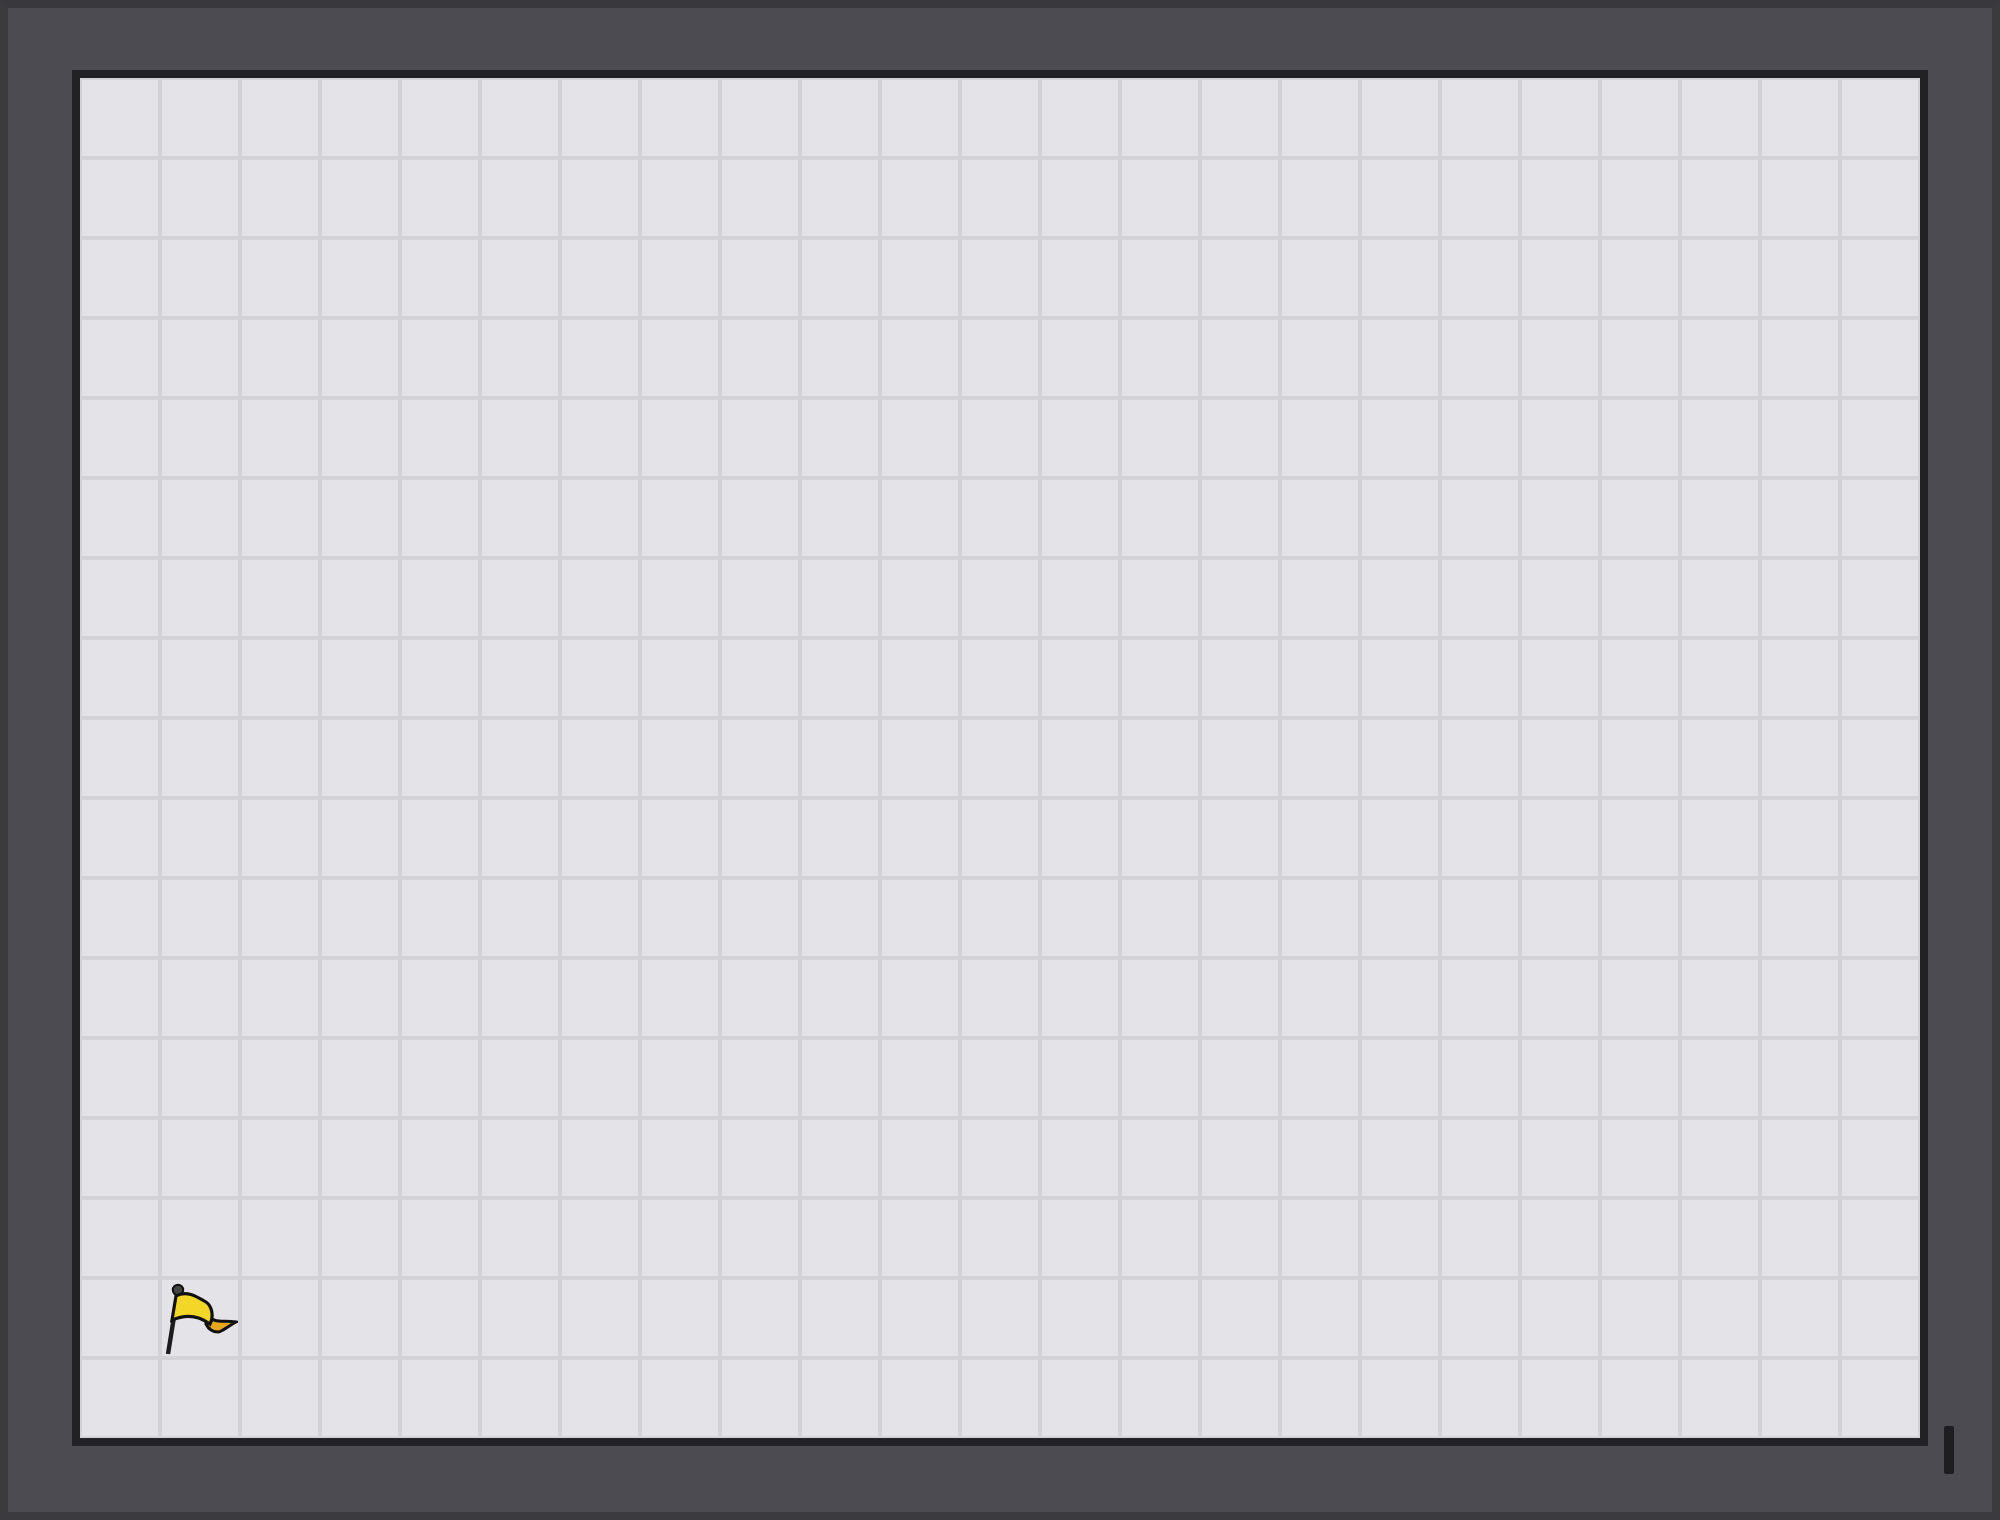 The image size is (2000, 1520). What do you see at coordinates (1949, 1450) in the screenshot?
I see `resize-handle` at bounding box center [1949, 1450].